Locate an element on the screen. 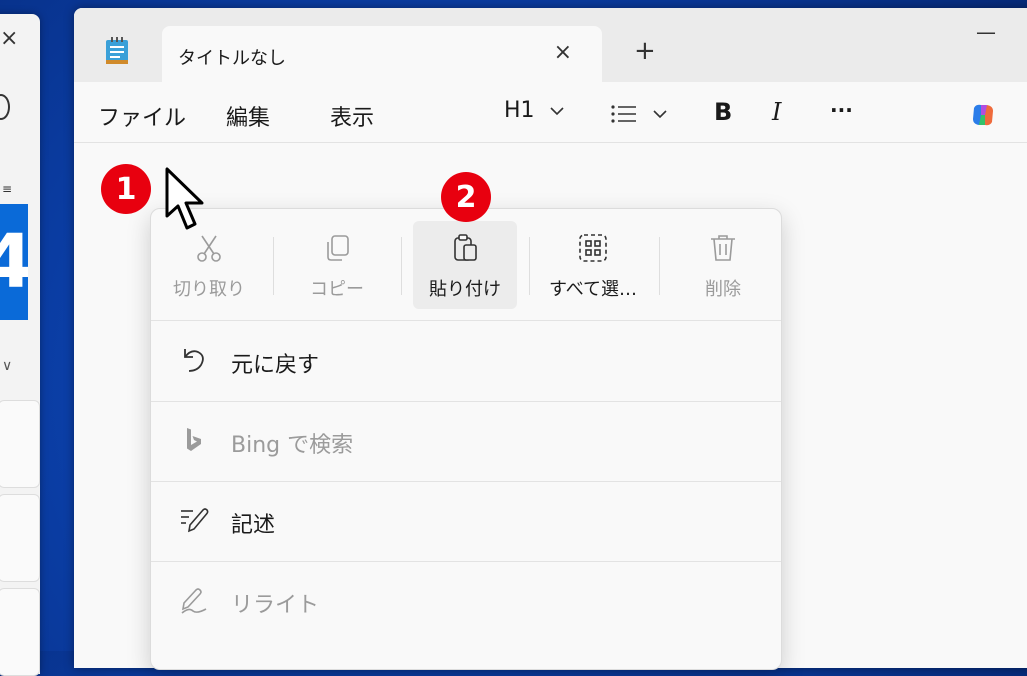 The image size is (1027, 676). notepad-app-icon is located at coordinates (117, 50).